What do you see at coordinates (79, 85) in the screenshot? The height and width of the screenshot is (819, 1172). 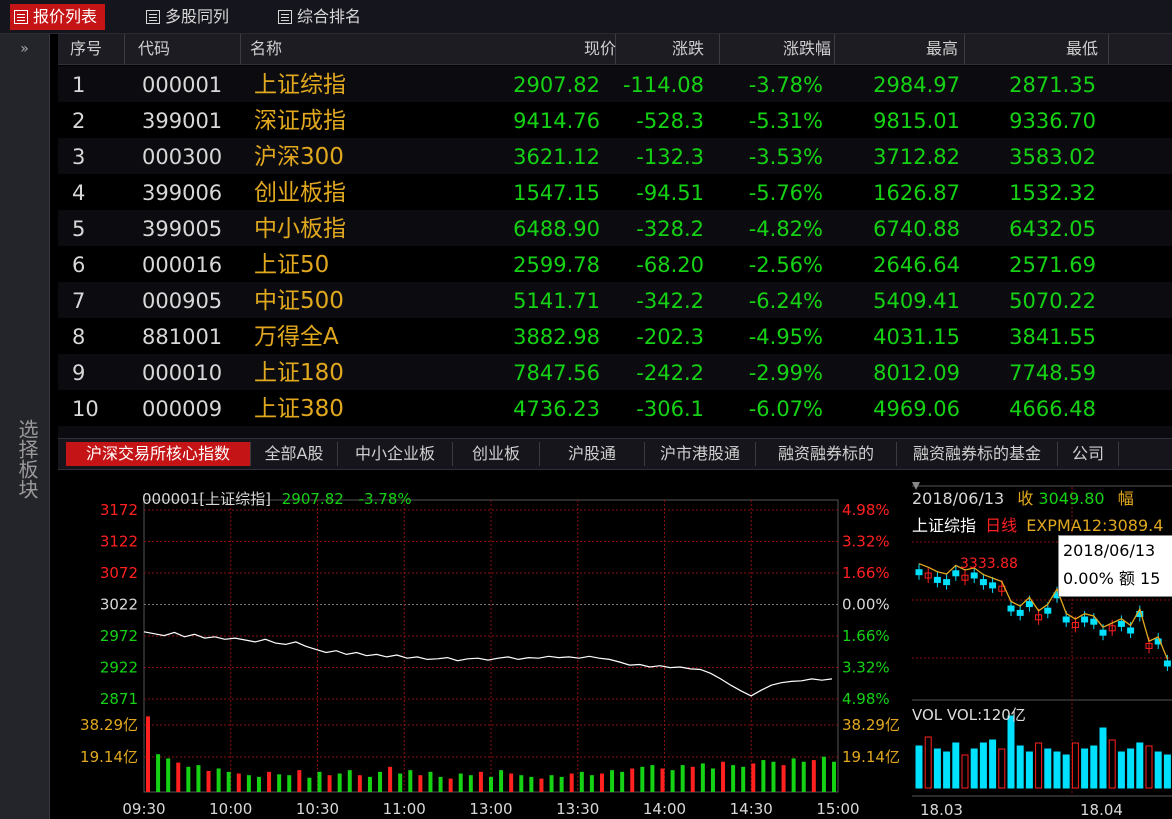 I see `cell-no: 1` at bounding box center [79, 85].